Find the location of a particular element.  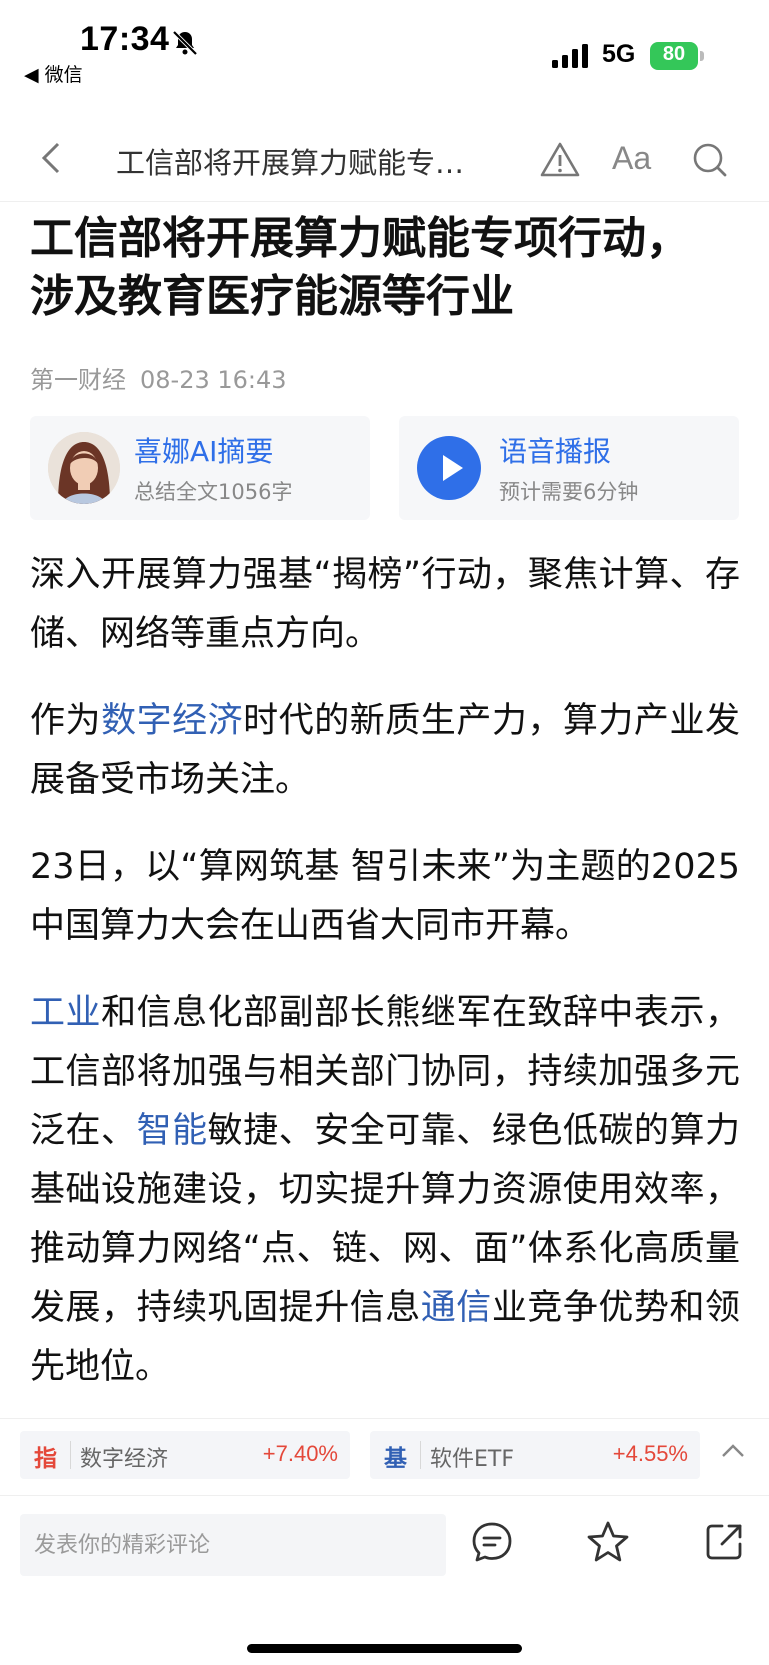

quote-name: 数字经济 is located at coordinates (124, 1459).